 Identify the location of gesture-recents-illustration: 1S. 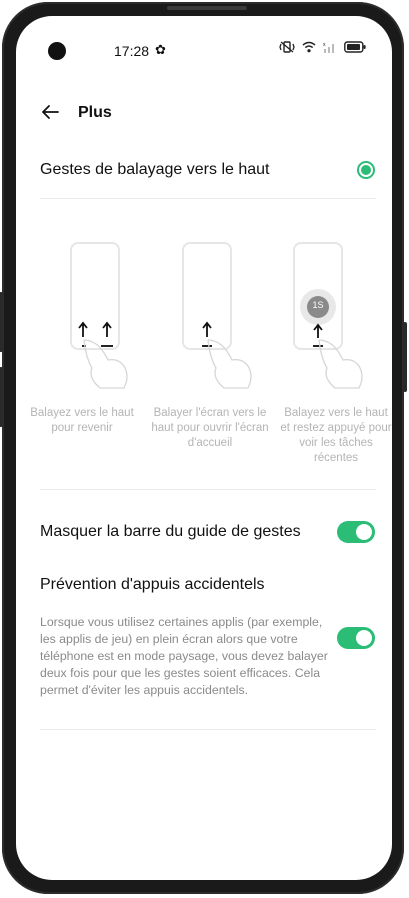
(328, 315).